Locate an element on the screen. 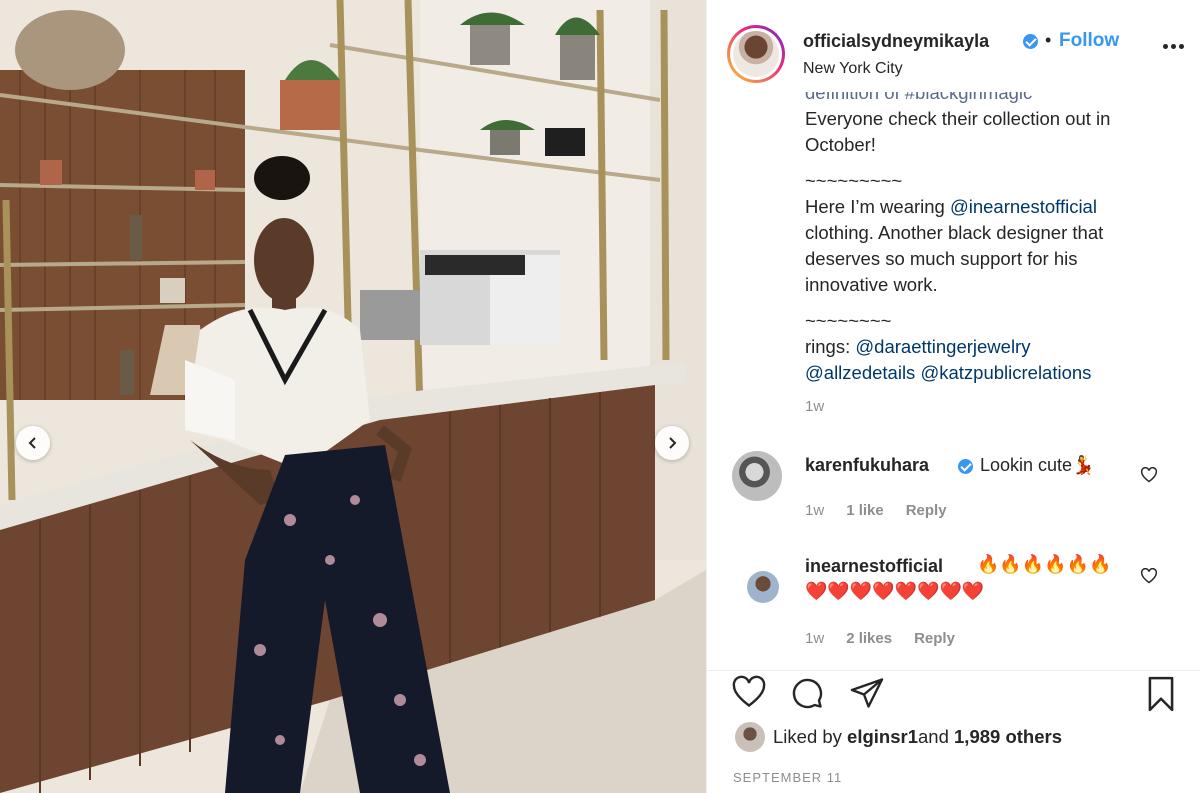 The image size is (1200, 793). chevron-right-icon is located at coordinates (673, 443).